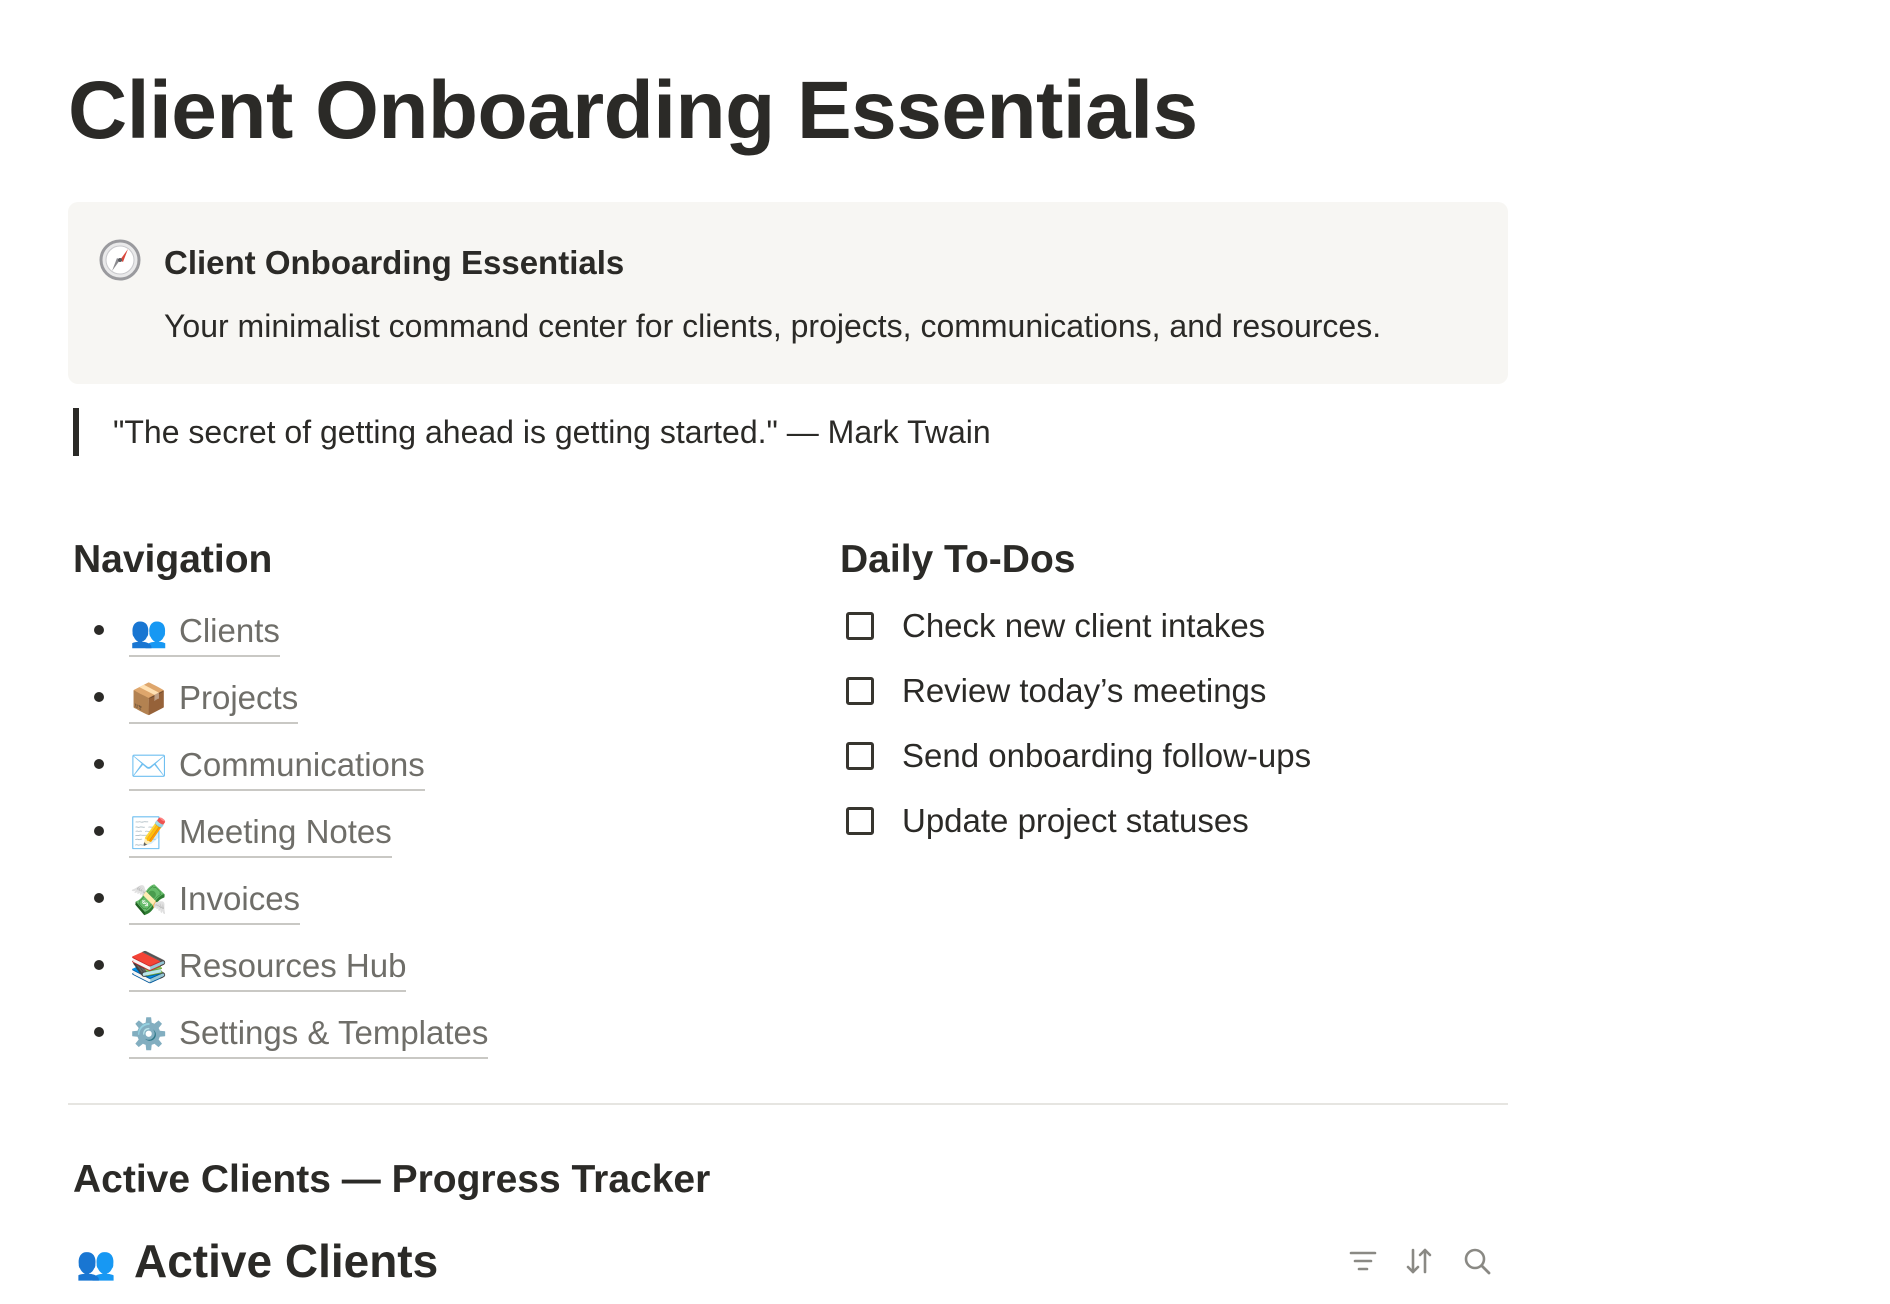 The image size is (1890, 1304). I want to click on callout-title: Client Onboarding Essentials, so click(394, 262).